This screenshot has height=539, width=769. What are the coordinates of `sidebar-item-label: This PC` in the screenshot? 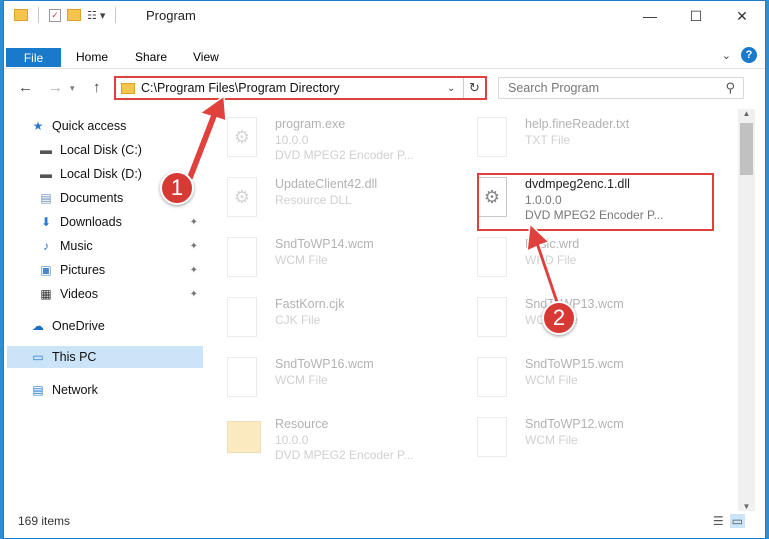 It's located at (74, 357).